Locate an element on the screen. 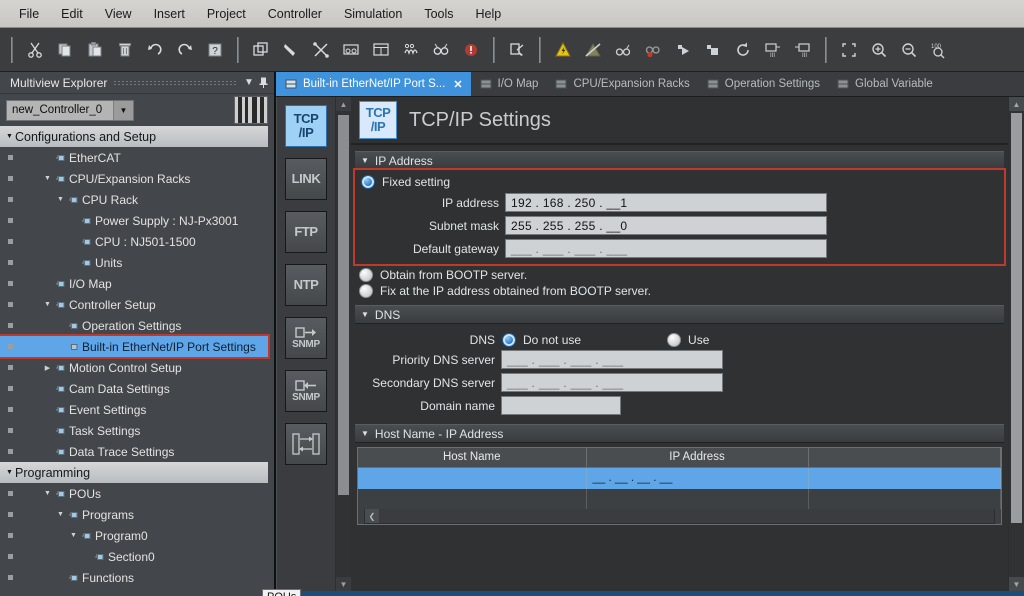 Image resolution: width=1024 pixels, height=596 pixels. host-name-ip-table: Host Name IP Address __ . __ . __ . __ is located at coordinates (679, 478).